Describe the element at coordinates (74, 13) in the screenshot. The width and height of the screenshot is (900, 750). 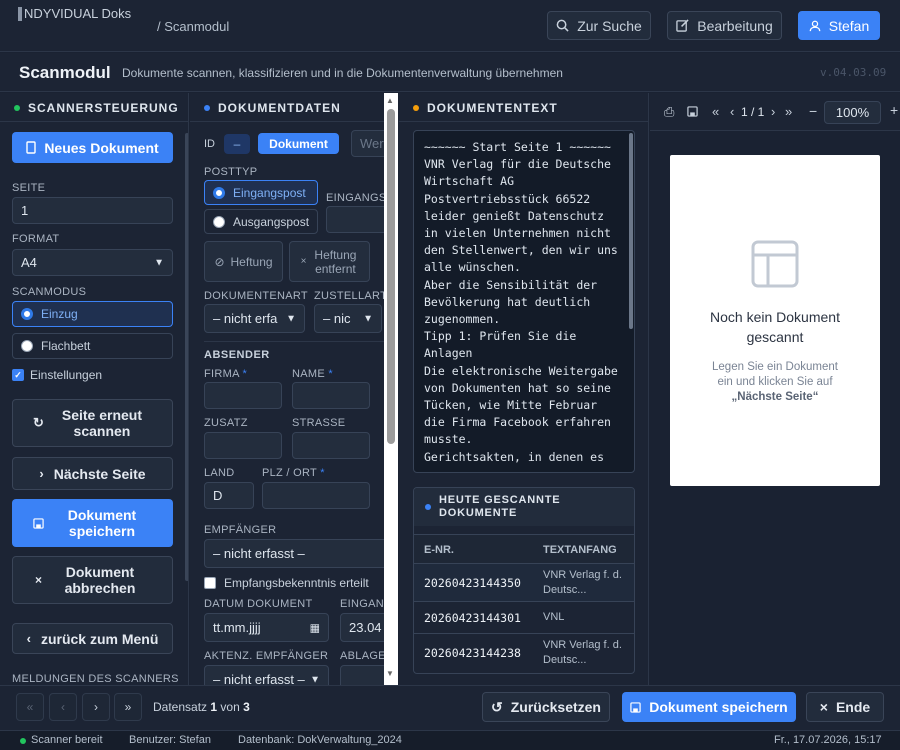
I see `app-logo: NDYVIDUAL Doks` at that location.